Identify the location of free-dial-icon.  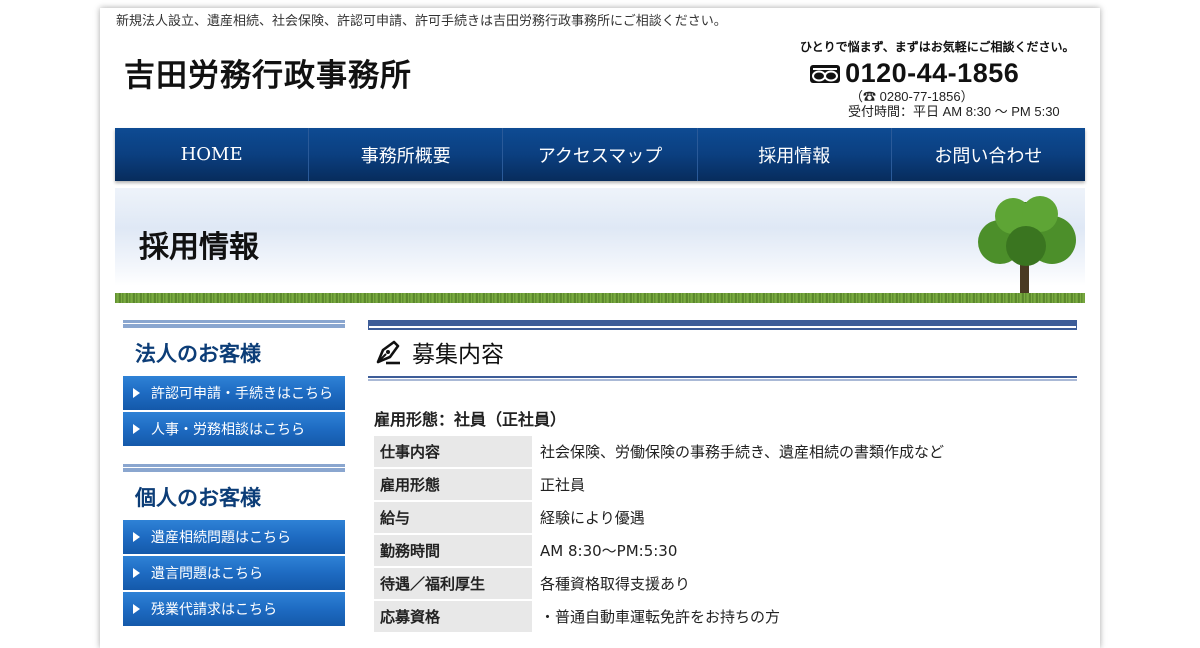
(825, 73).